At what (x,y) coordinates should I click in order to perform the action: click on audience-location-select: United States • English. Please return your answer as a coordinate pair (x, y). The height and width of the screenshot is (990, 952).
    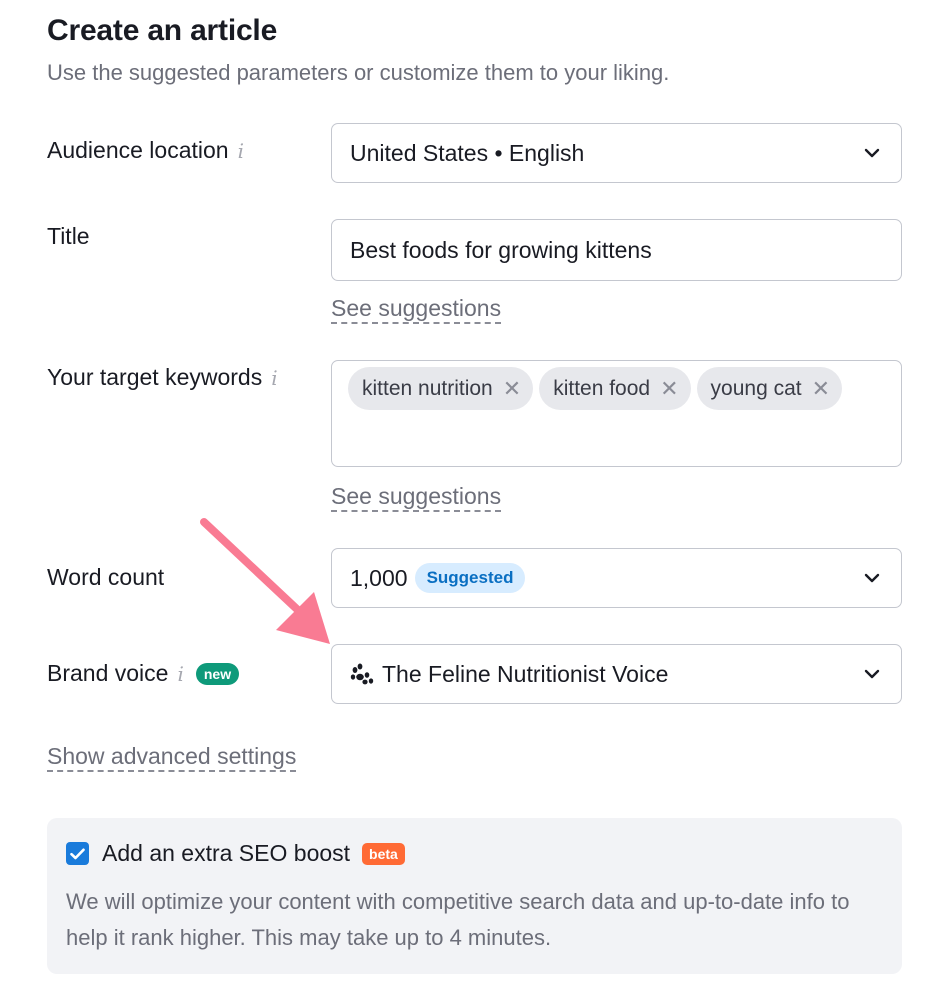
    Looking at the image, I should click on (616, 153).